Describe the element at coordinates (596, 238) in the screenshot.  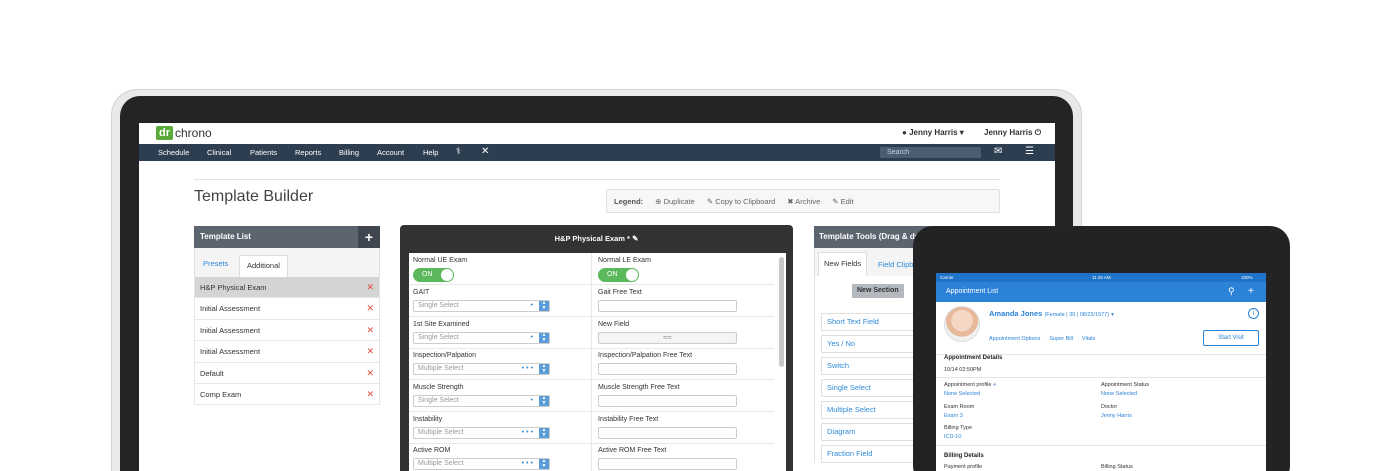
I see `form-title: H&P Physical Exam * ✎` at that location.